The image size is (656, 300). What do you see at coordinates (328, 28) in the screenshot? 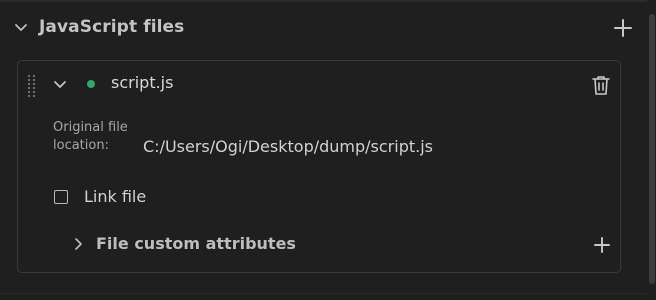
I see `section-header: JavaScript files` at bounding box center [328, 28].